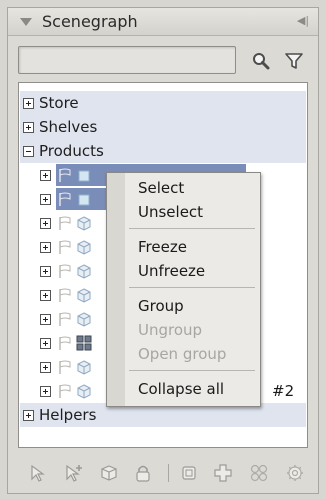 This screenshot has height=499, width=326. I want to click on panel-title: Scenegraph, so click(90, 21).